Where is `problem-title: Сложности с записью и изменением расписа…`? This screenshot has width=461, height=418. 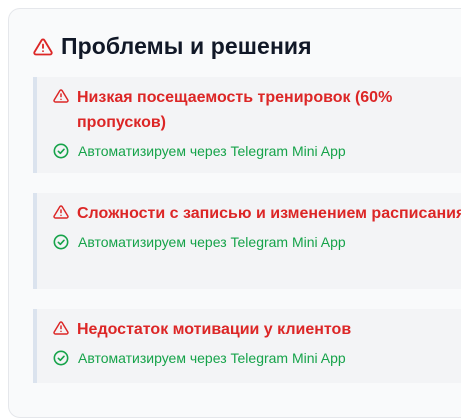 problem-title: Сложности с записью и изменением расписа… is located at coordinates (269, 213).